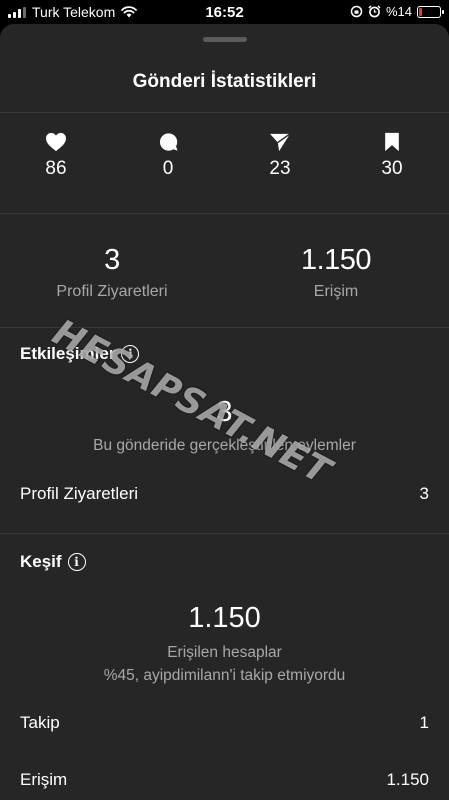 This screenshot has width=449, height=800. I want to click on sheet-title: Gönderi İstatistikleri, so click(224, 81).